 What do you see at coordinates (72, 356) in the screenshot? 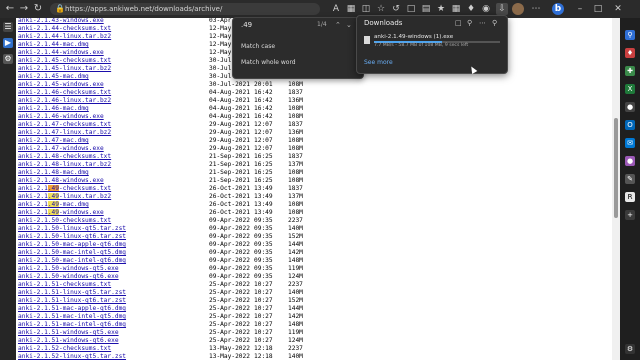
I see `file-link: anki-2.1.52-linux-qt5.tar.zst` at bounding box center [72, 356].